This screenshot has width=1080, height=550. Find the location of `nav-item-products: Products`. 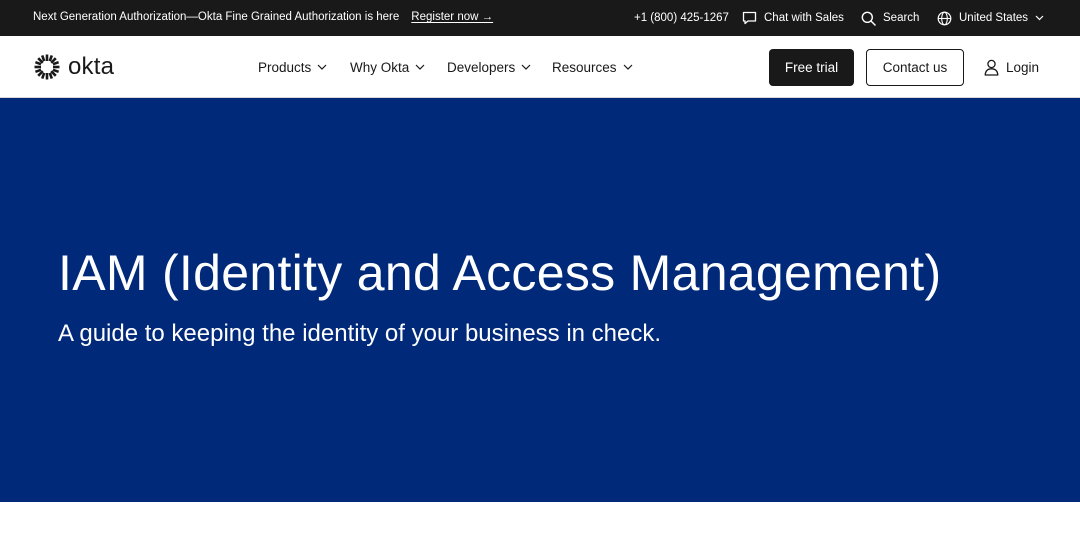

nav-item-products: Products is located at coordinates (292, 67).